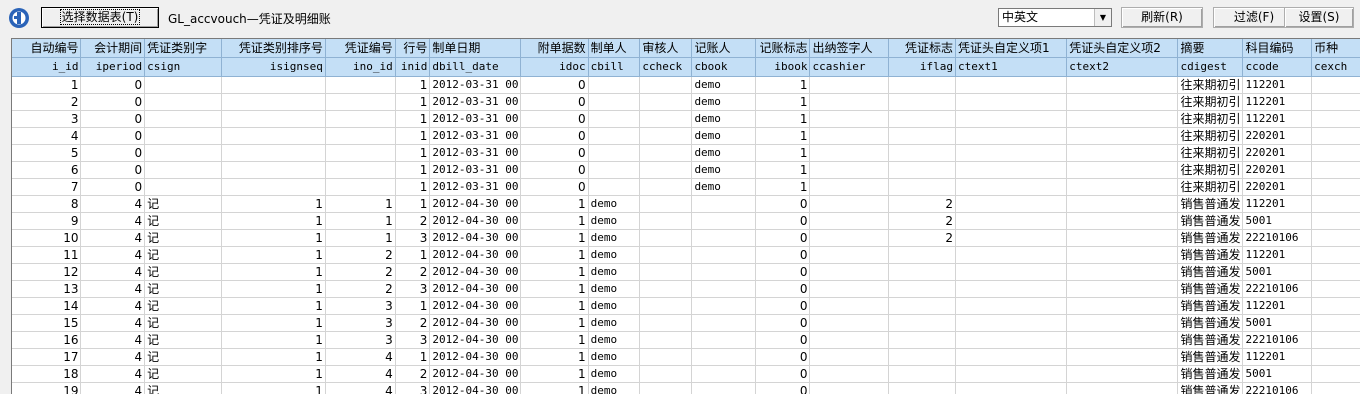  Describe the element at coordinates (113, 67) in the screenshot. I see `column-field-iperiod: iperiod` at that location.